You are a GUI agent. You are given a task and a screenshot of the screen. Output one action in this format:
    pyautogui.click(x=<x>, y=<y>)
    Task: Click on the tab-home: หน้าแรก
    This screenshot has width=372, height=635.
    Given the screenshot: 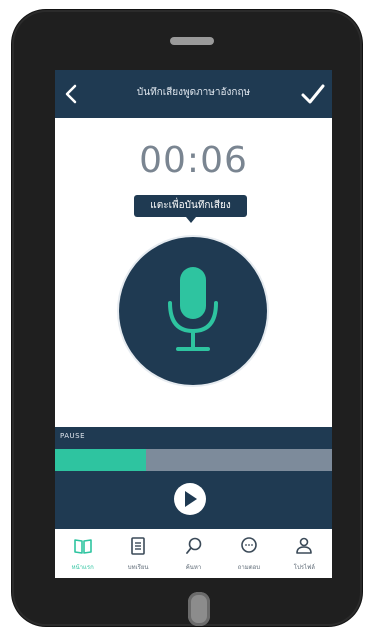 What is the action you would take?
    pyautogui.click(x=82, y=553)
    